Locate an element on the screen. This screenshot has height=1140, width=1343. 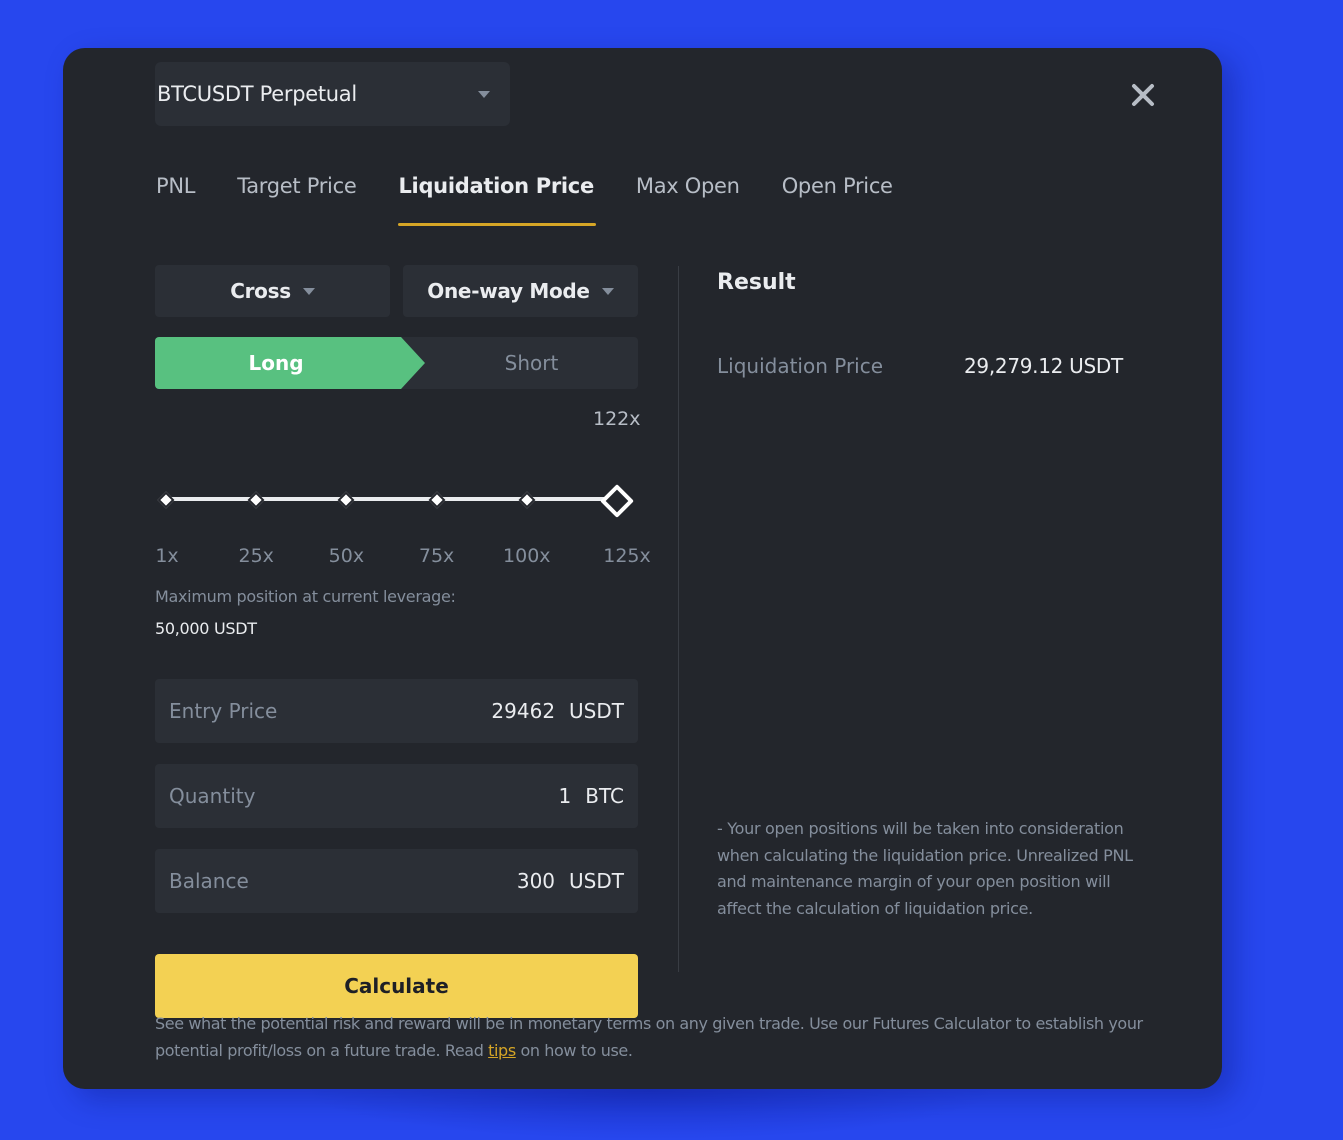
short-label: Short is located at coordinates (531, 363).